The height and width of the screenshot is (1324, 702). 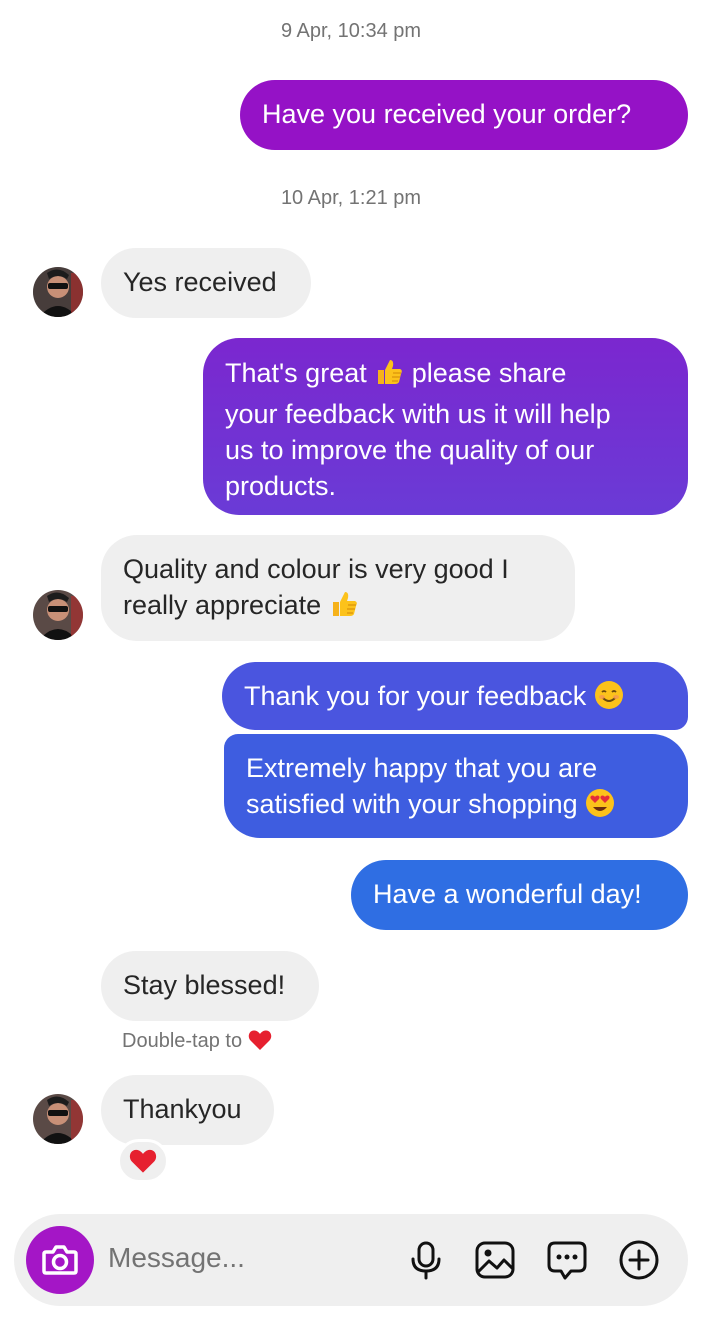 I want to click on outgoing-message: Have you received your order?, so click(x=464, y=115).